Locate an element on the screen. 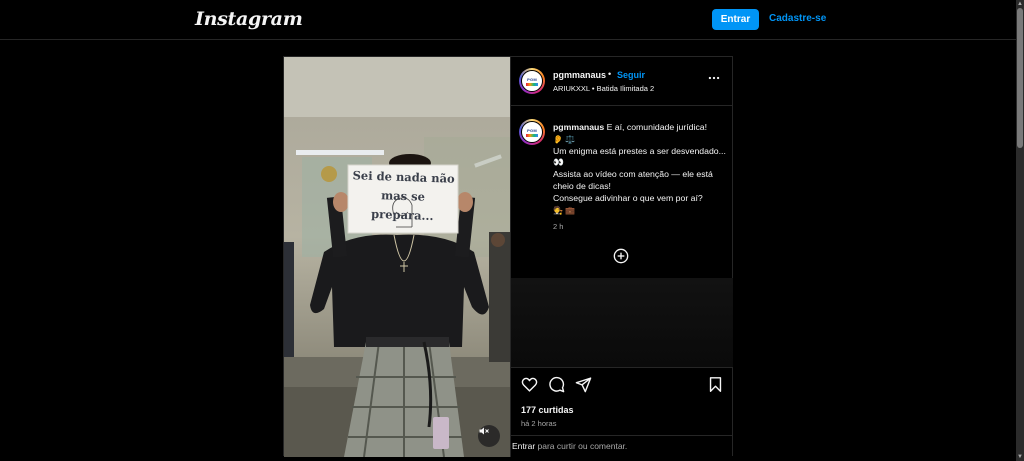 The width and height of the screenshot is (1024, 461). login-prompt-link: Entrar is located at coordinates (523, 446).